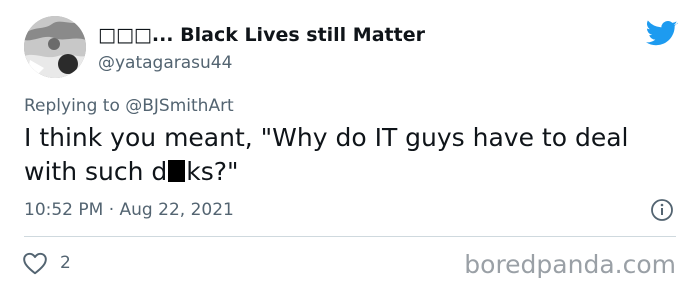 The width and height of the screenshot is (700, 288). What do you see at coordinates (129, 210) in the screenshot?
I see `tweet-timestamp: 10:52 PM · Aug 22, 2021` at bounding box center [129, 210].